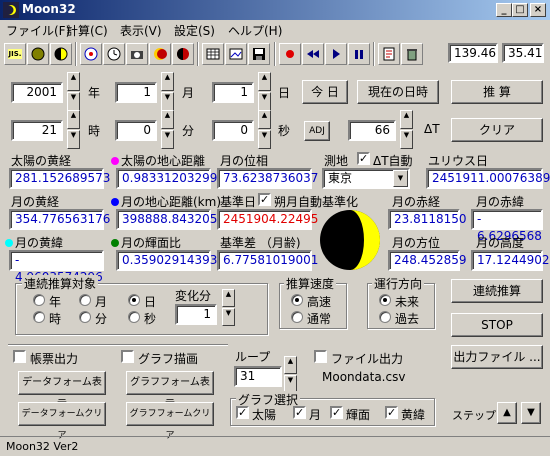 Image resolution: width=550 pixels, height=456 pixels. What do you see at coordinates (55, 319) in the screenshot?
I see `radio-hour-label: 時` at bounding box center [55, 319].